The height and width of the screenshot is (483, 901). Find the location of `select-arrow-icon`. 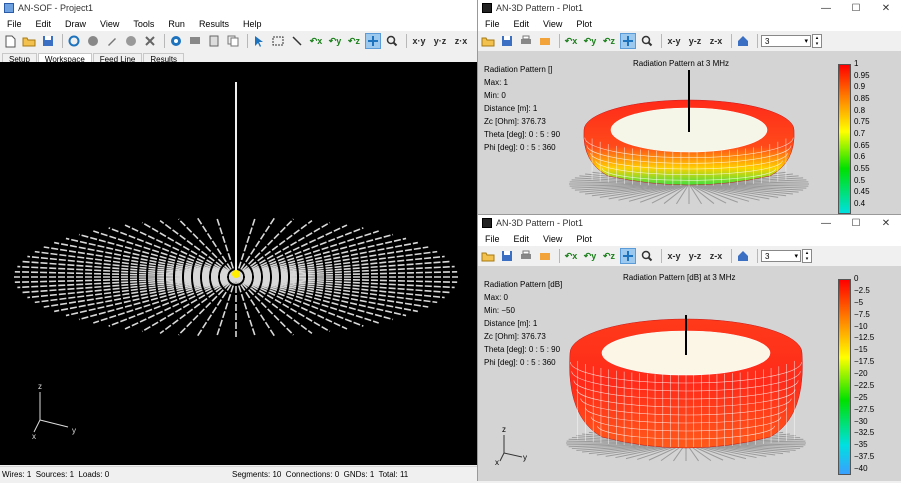

select-arrow-icon is located at coordinates (259, 41).